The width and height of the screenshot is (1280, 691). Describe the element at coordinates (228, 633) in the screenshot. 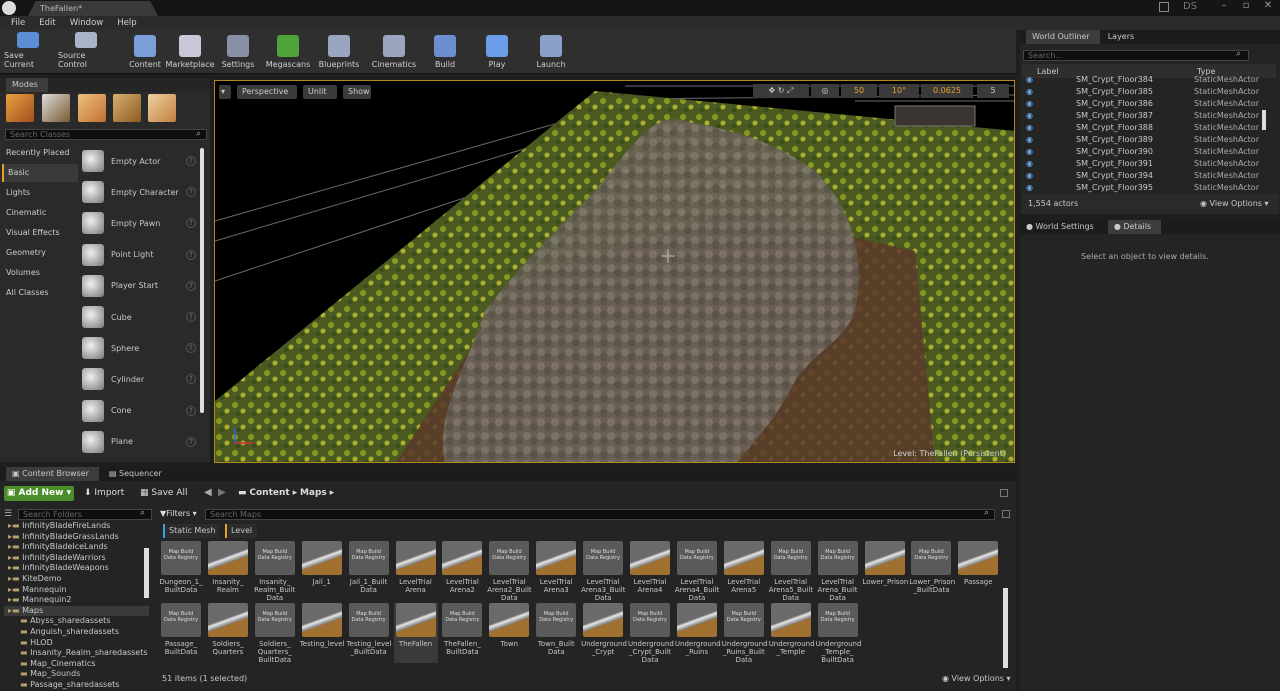

I see `asset-tile: Soldiers_ Quarters` at that location.